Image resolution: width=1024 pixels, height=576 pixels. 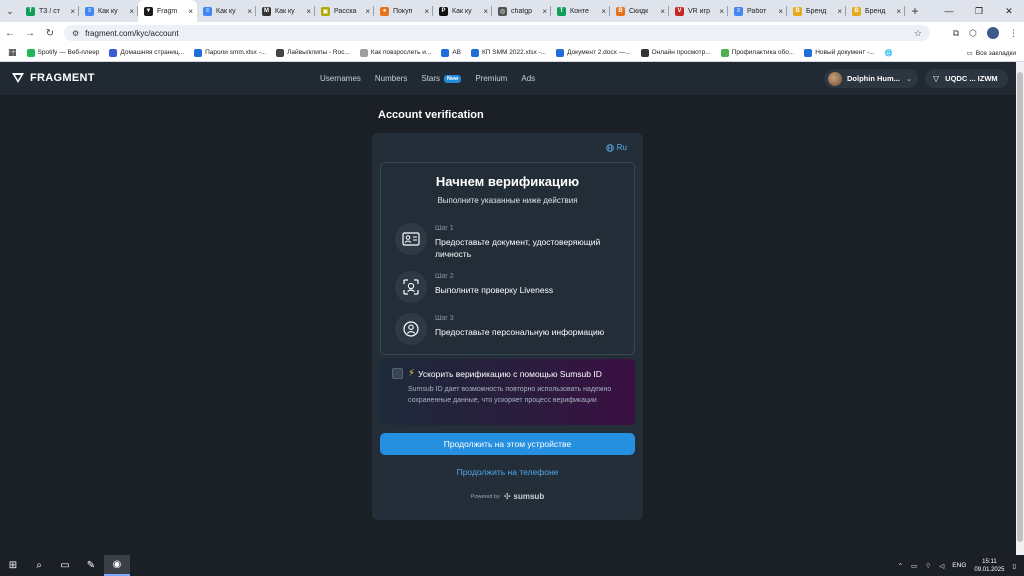 I want to click on tab-title: Скидк, so click(x=639, y=11).